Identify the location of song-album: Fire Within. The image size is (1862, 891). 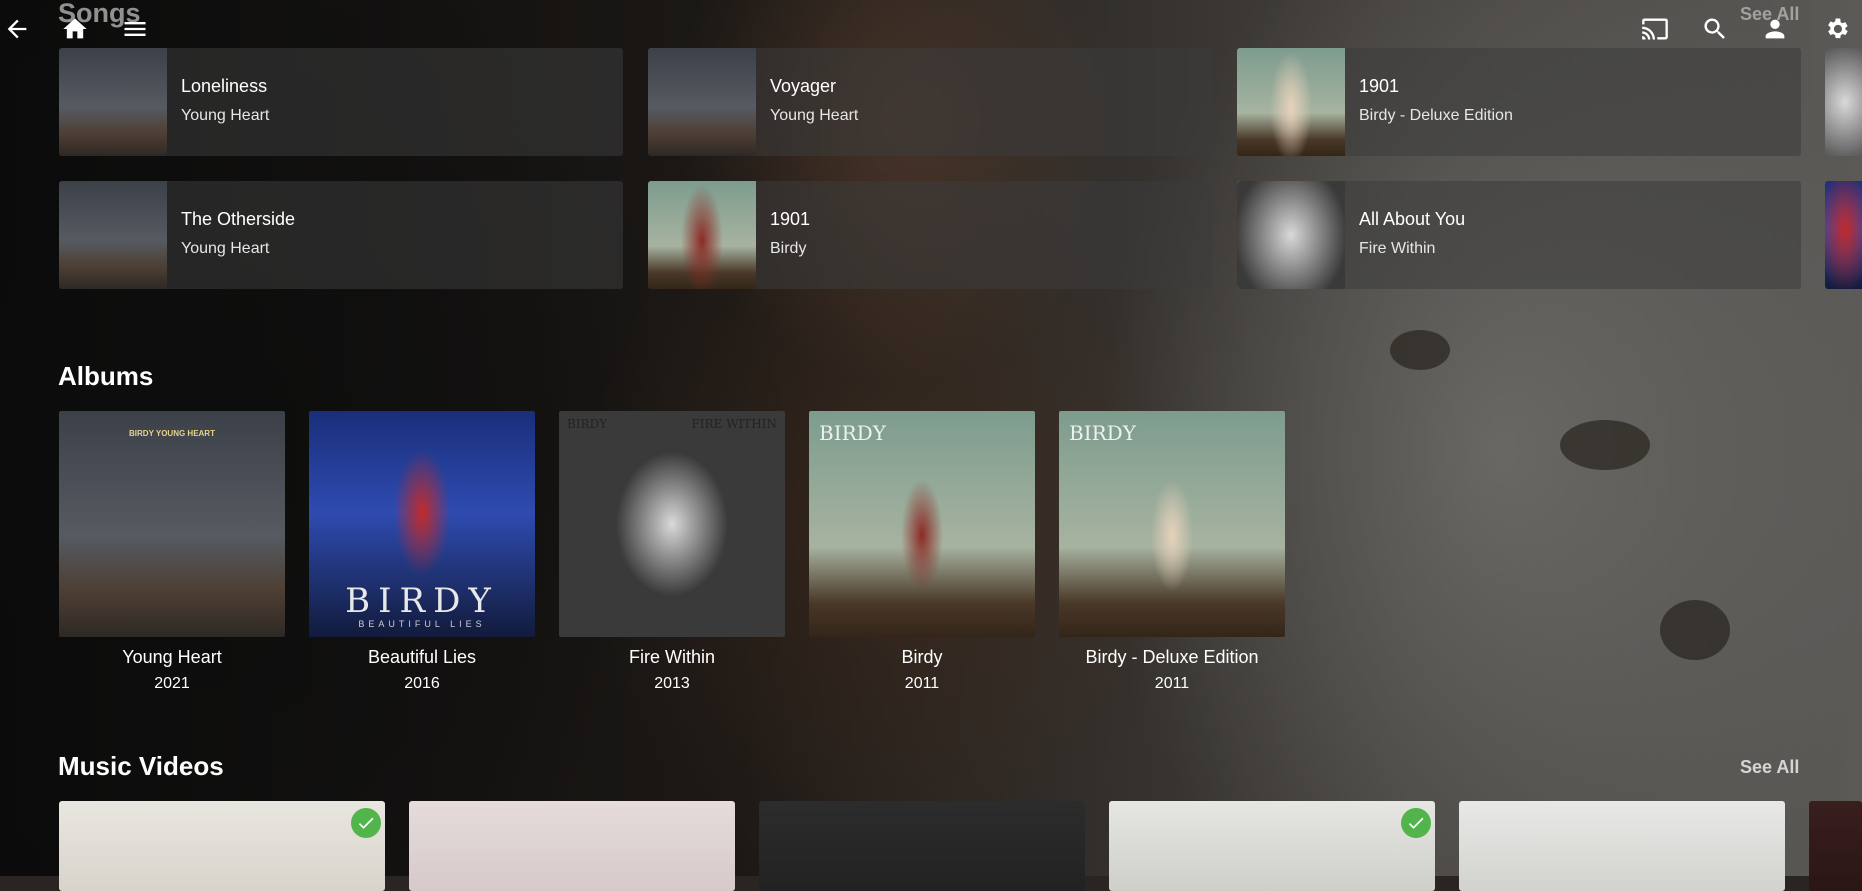
(1397, 248).